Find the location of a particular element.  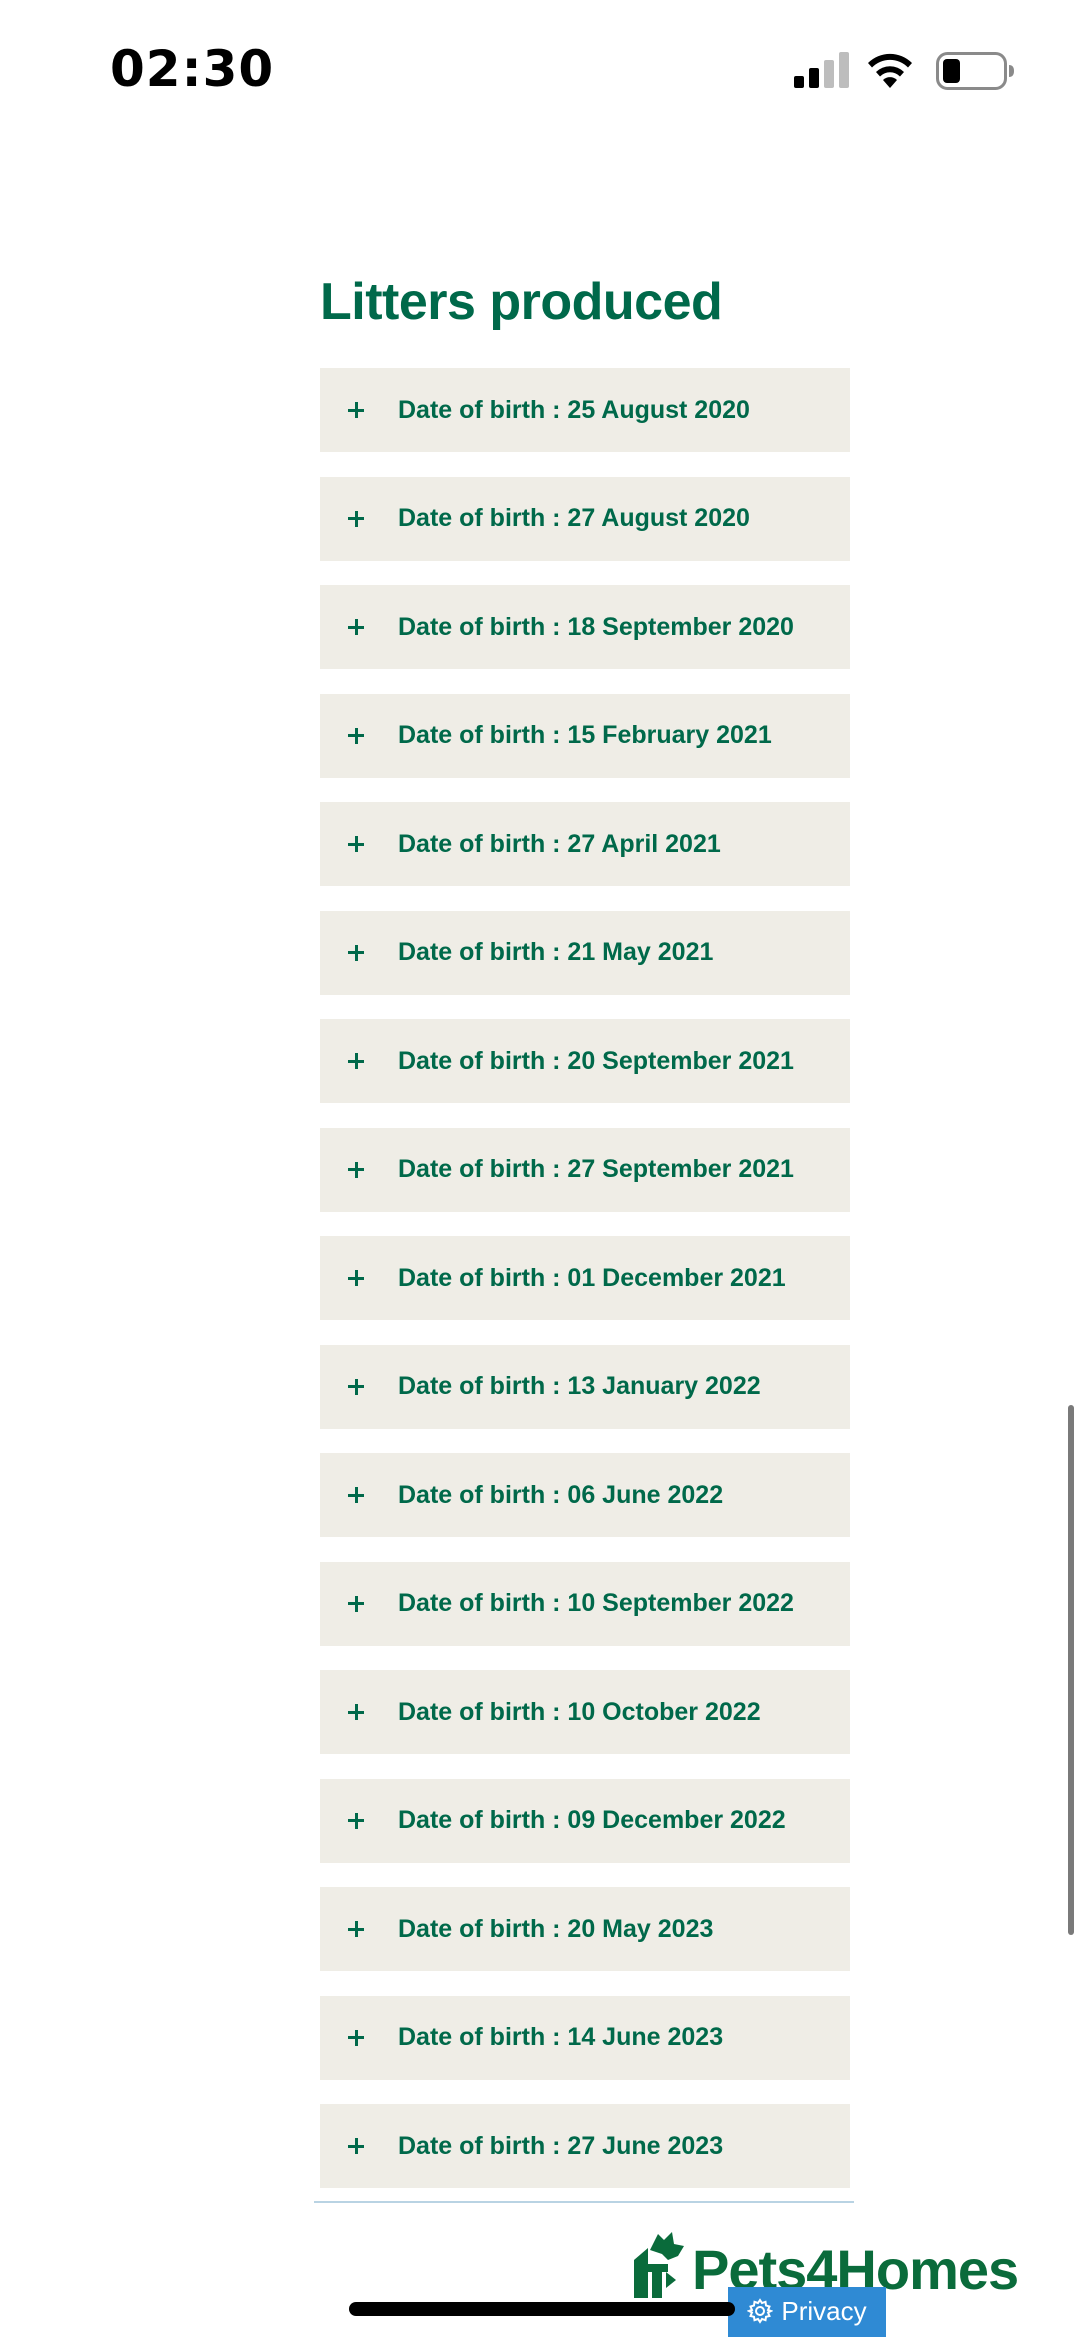

litter-date-label: Date of birth : 27 April 2021 is located at coordinates (559, 843).